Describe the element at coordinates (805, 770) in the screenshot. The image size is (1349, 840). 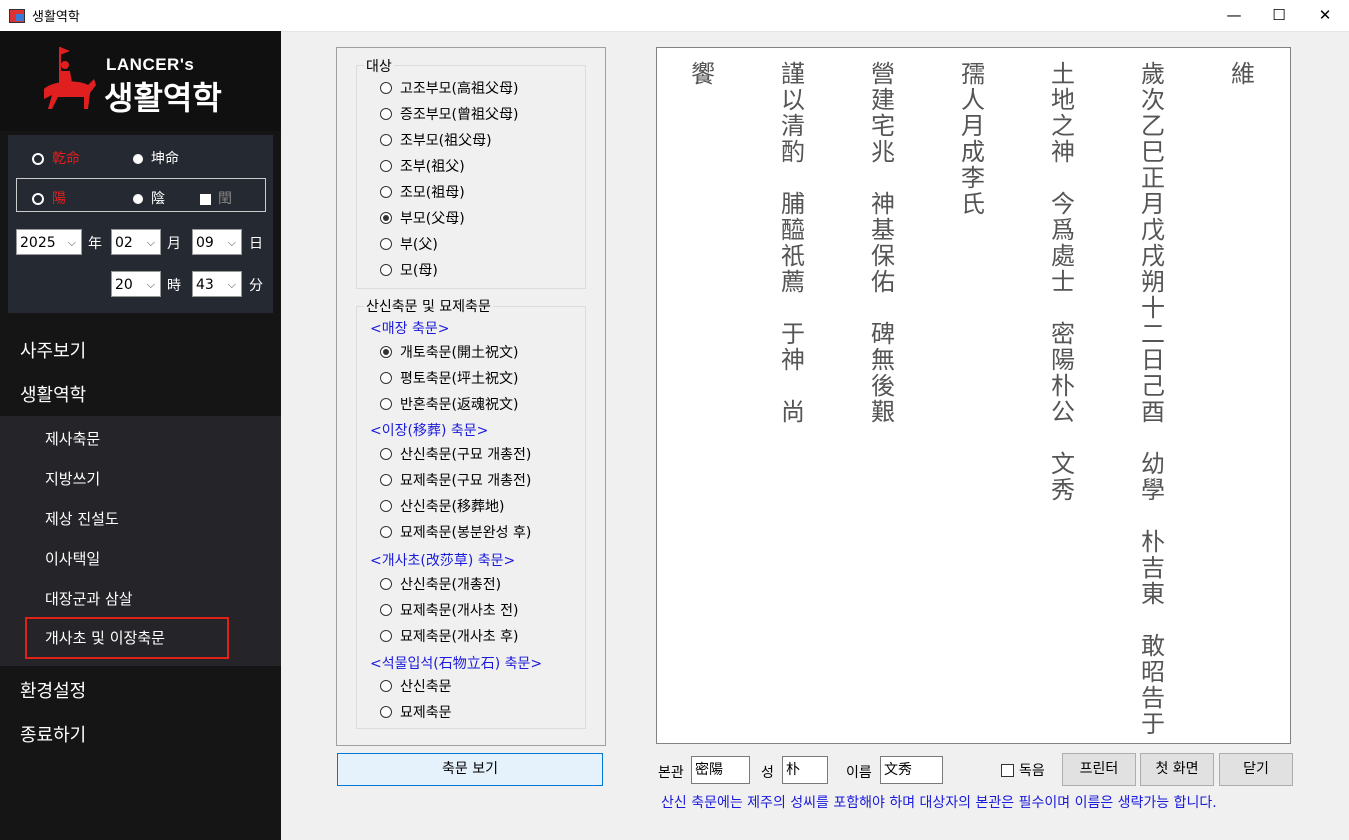
I see `surname-input: 朴` at that location.